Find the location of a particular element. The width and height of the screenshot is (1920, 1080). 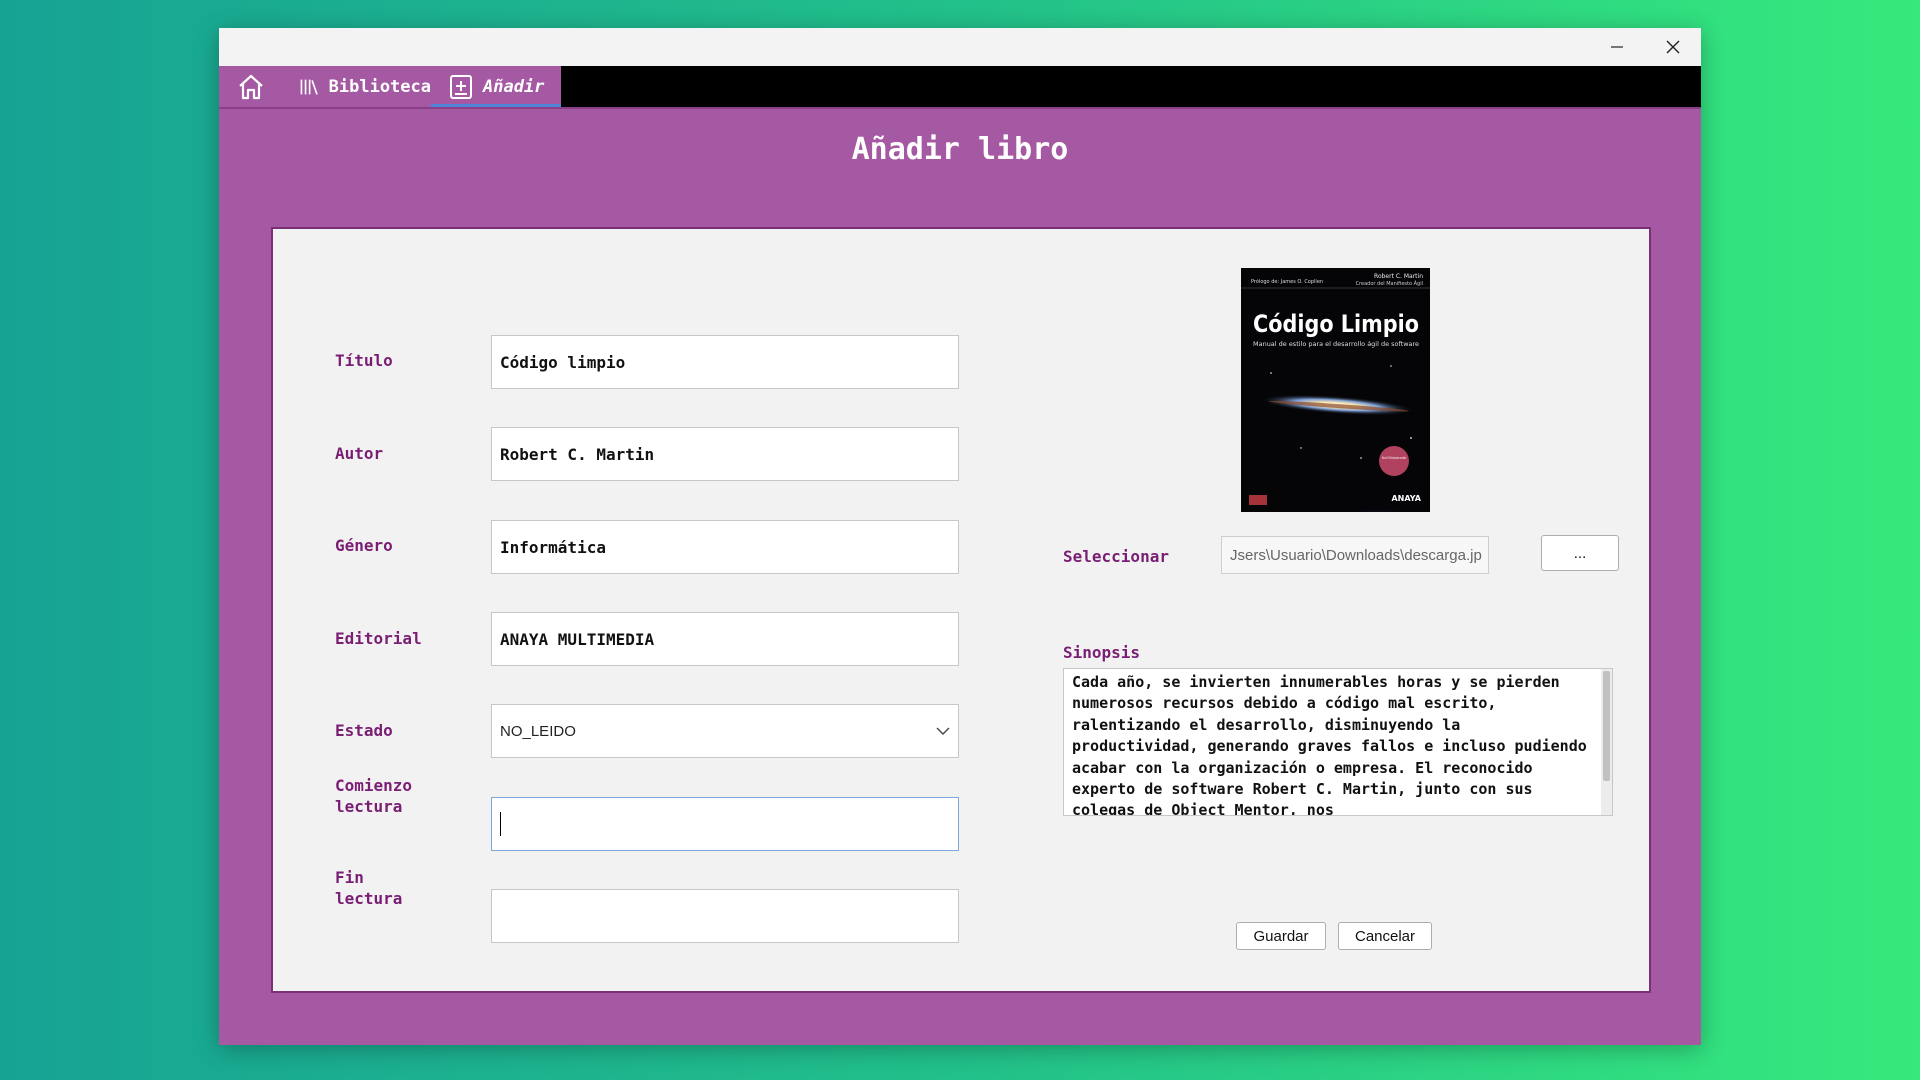

fin-label-line1: Fin is located at coordinates (349, 877).